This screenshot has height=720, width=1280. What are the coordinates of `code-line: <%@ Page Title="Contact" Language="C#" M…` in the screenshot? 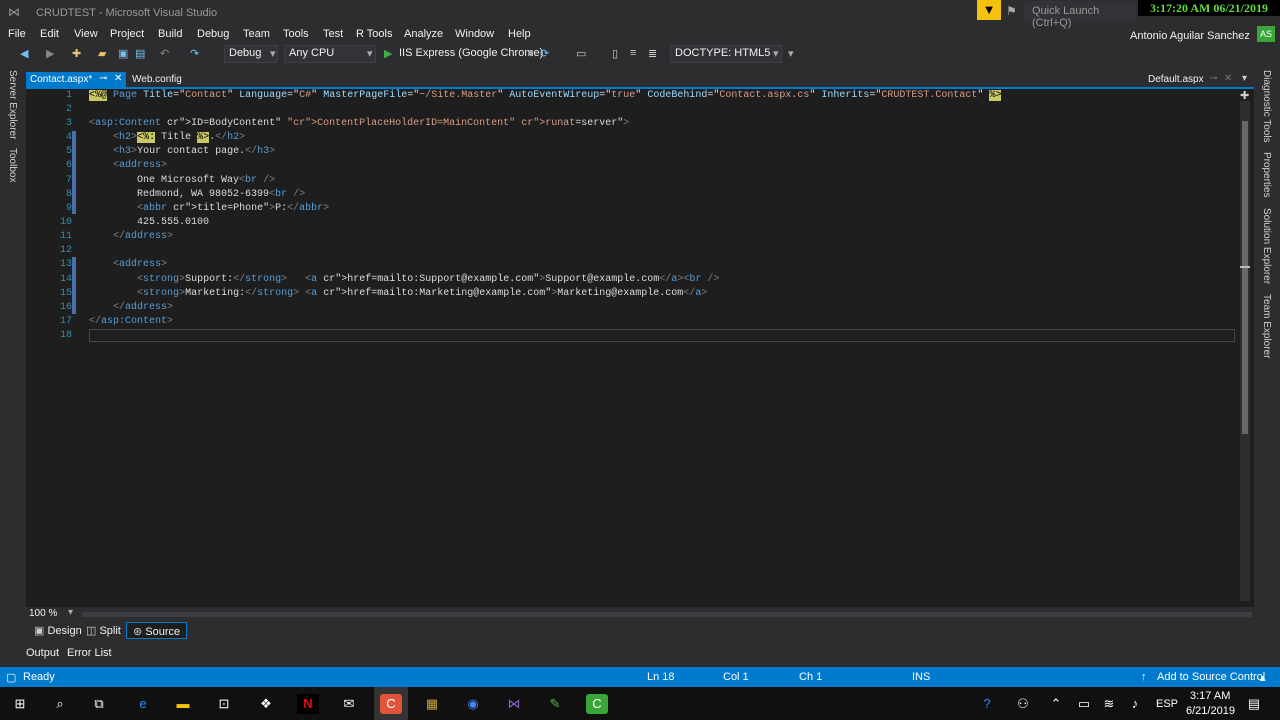 It's located at (545, 95).